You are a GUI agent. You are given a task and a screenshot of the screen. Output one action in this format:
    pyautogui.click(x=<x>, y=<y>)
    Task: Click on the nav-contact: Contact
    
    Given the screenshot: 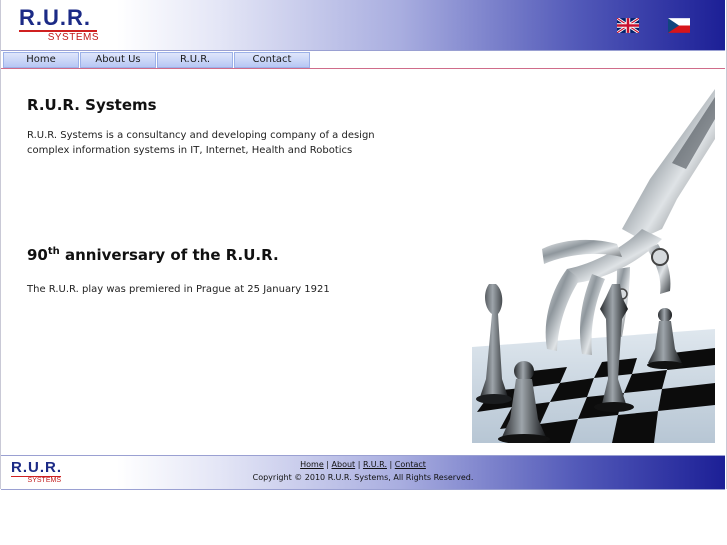 What is the action you would take?
    pyautogui.click(x=272, y=60)
    